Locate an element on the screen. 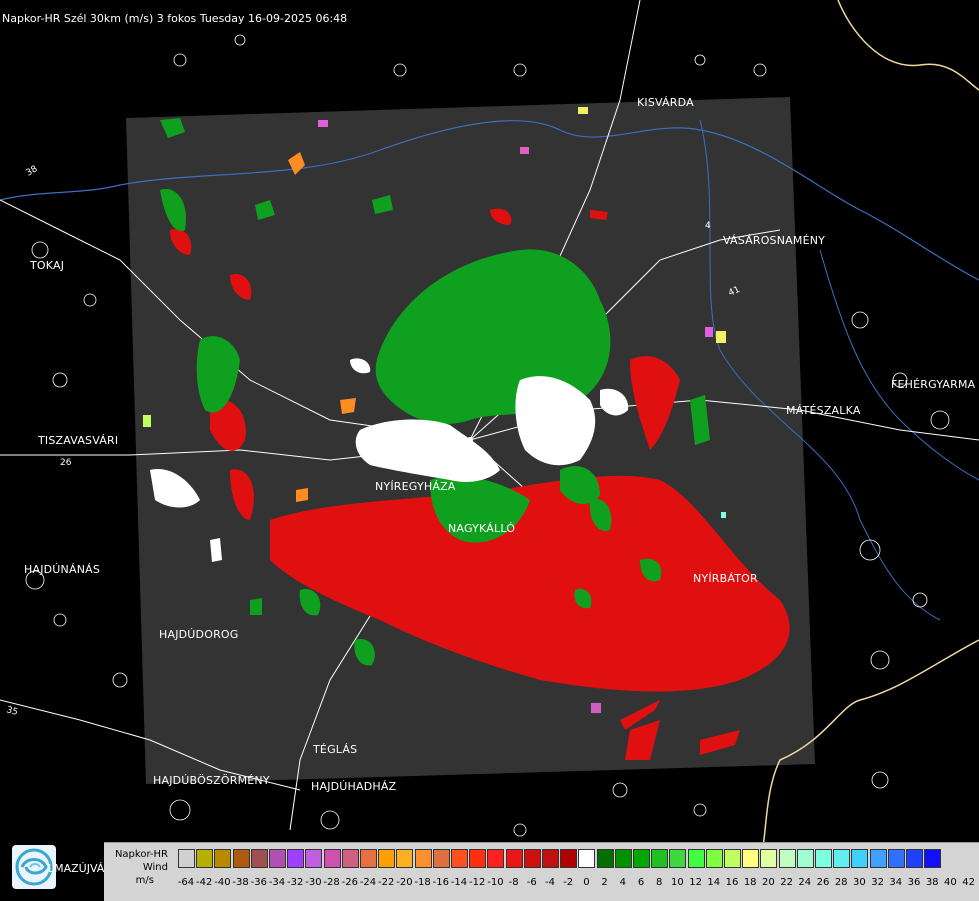 The image size is (979, 901). road-number-4: 4 is located at coordinates (708, 226).